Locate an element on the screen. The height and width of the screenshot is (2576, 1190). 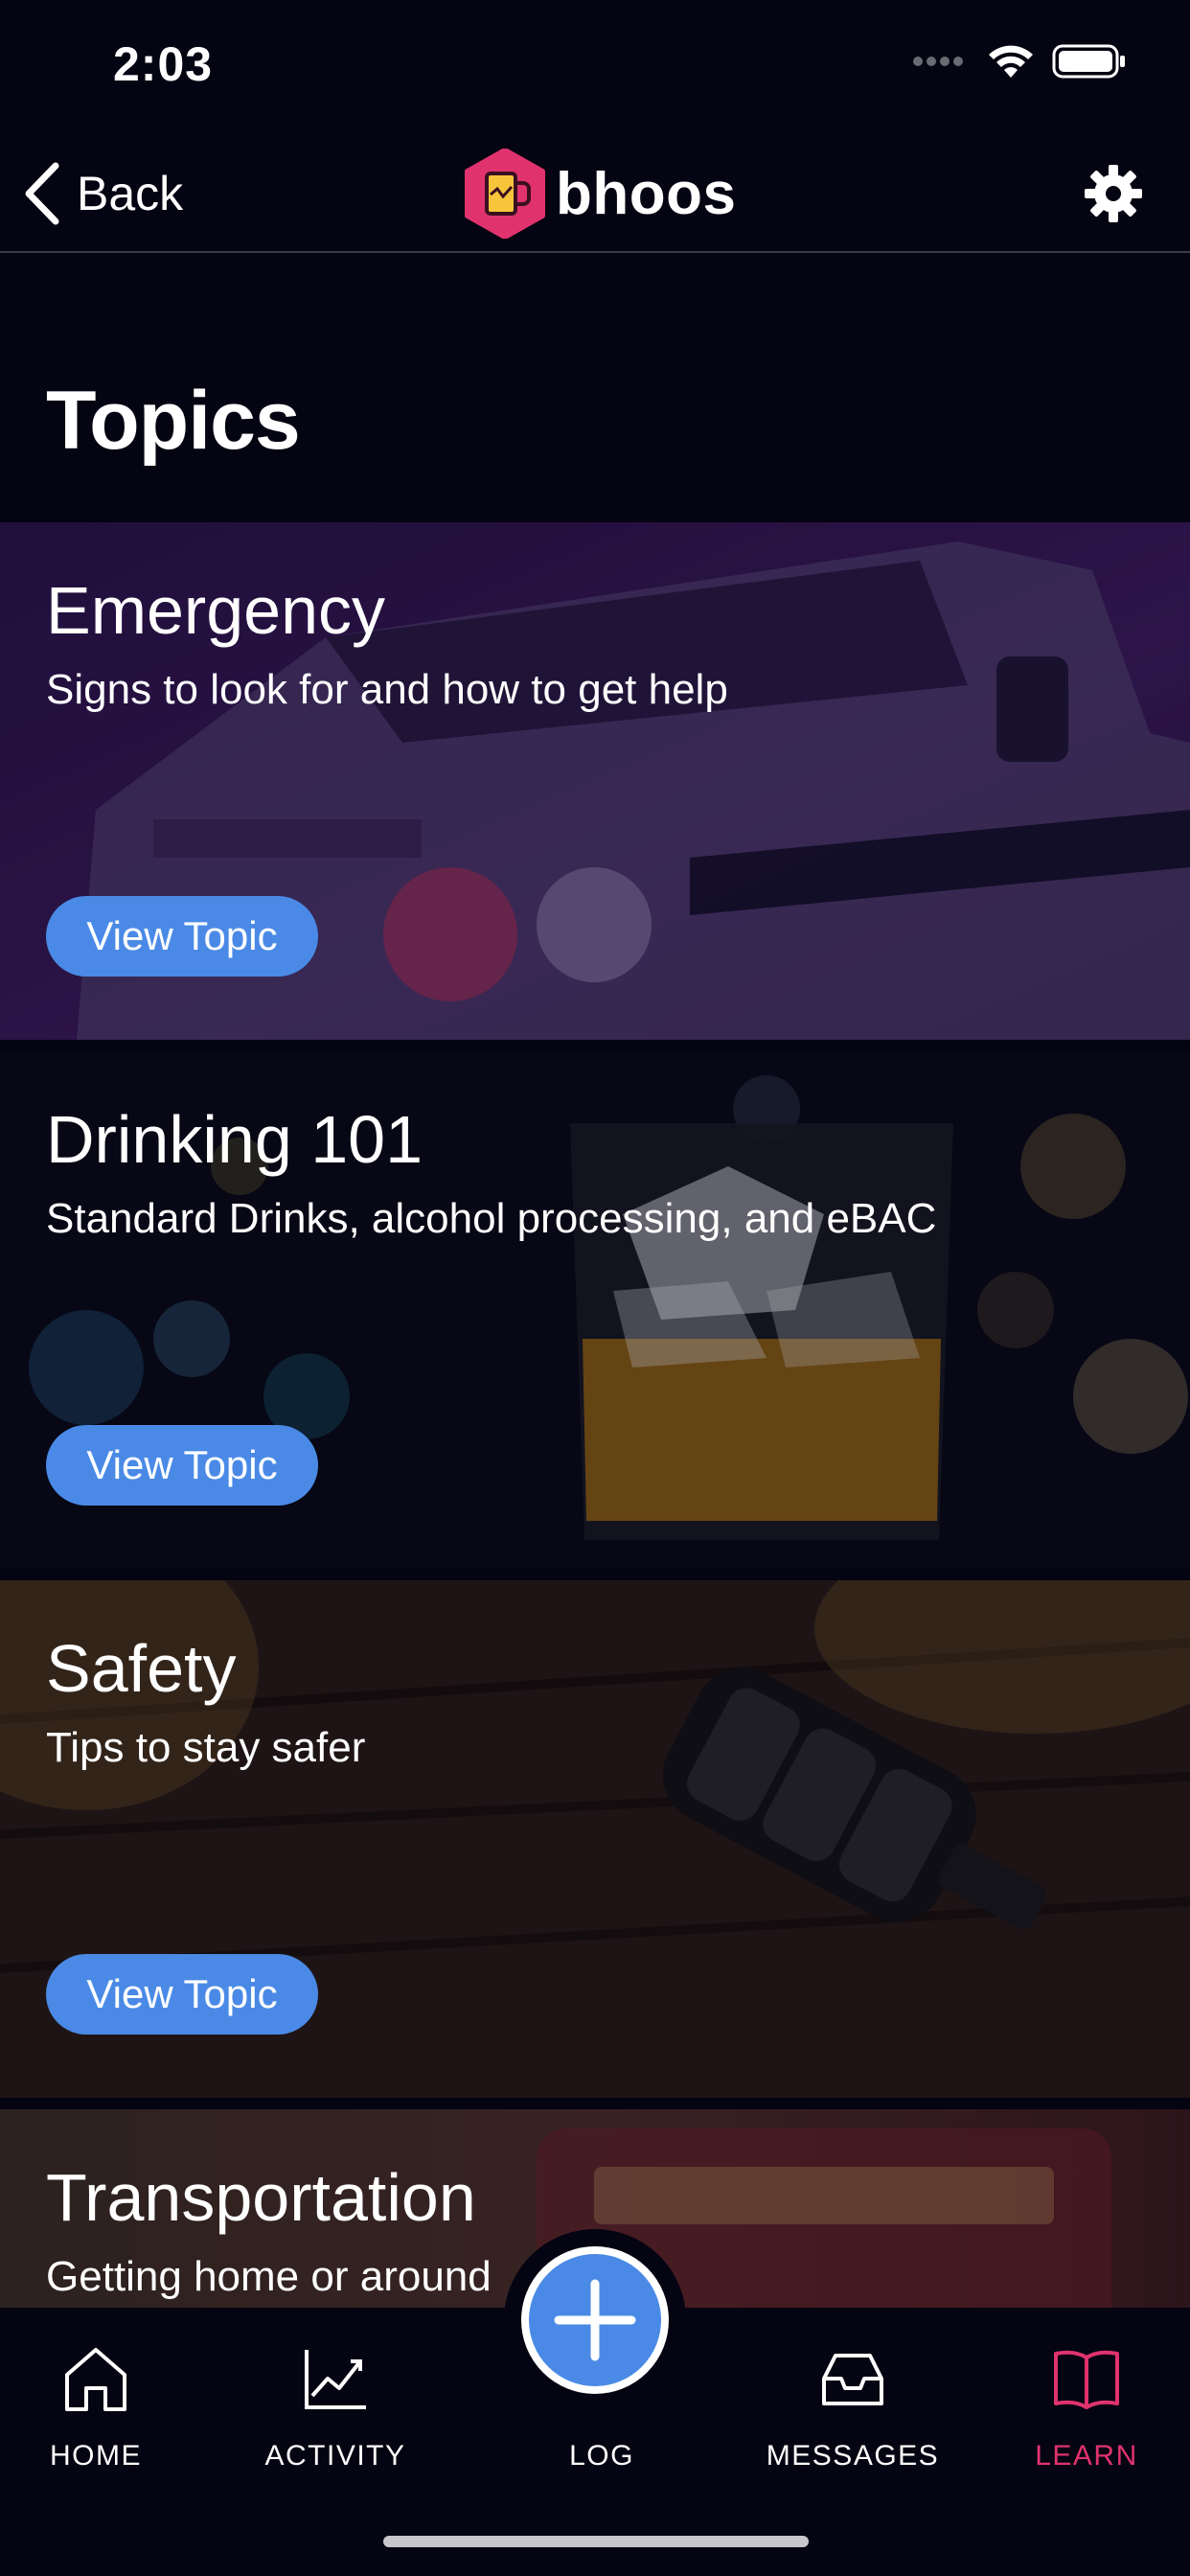
brand-logo: bhoos is located at coordinates (600, 193).